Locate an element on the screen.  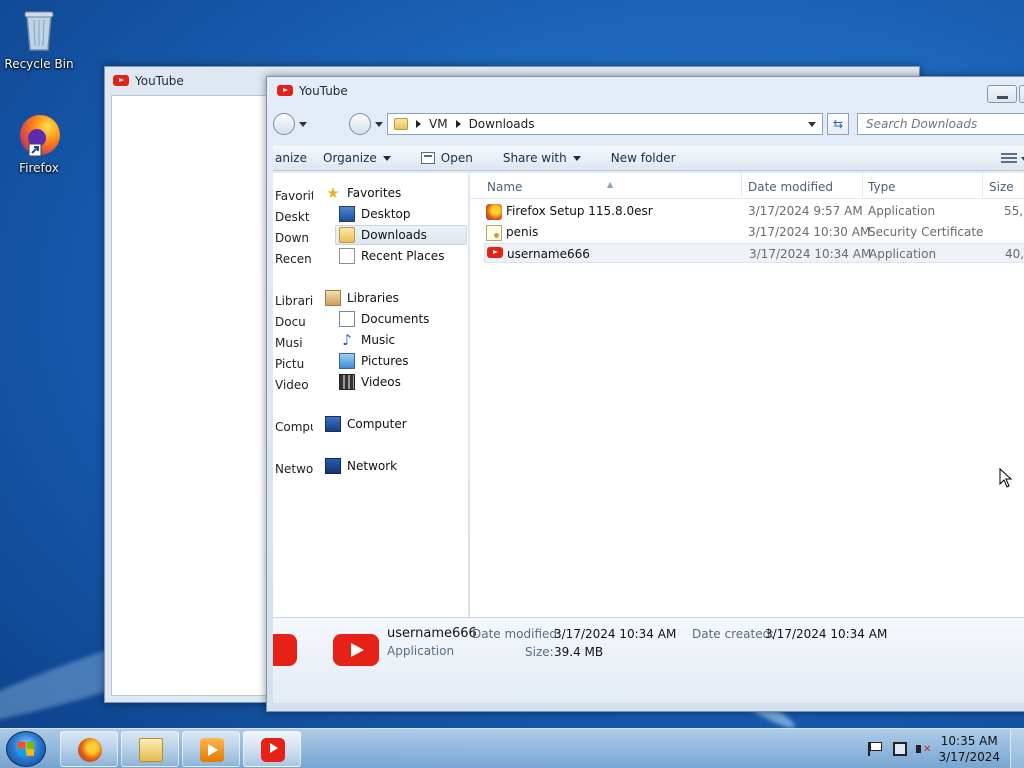
documents-icon is located at coordinates (347, 319).